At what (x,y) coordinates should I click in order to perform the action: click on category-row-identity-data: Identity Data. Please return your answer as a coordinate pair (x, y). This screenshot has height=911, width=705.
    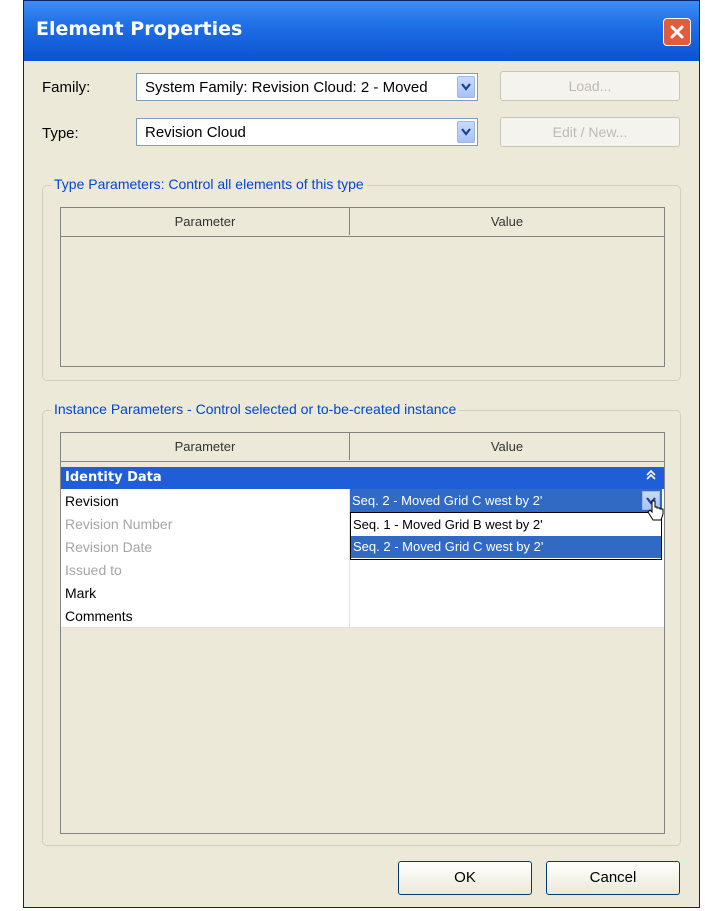
    Looking at the image, I should click on (362, 478).